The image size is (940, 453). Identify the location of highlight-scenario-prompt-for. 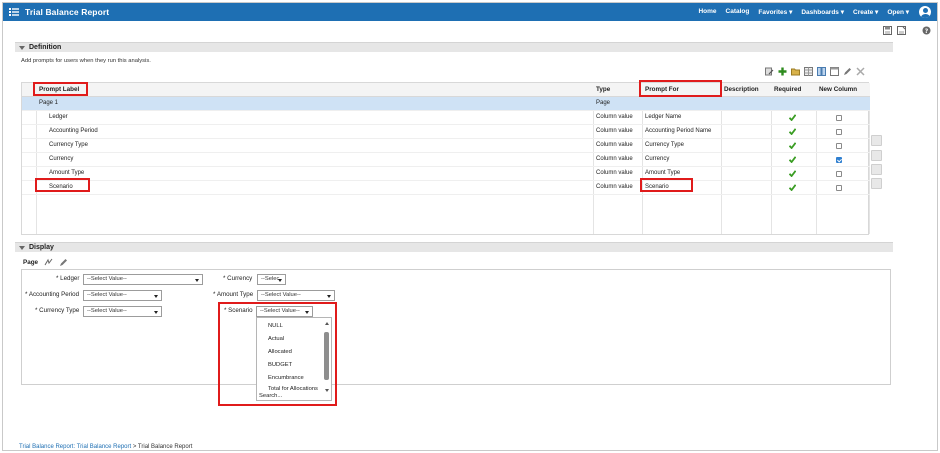
(666, 185).